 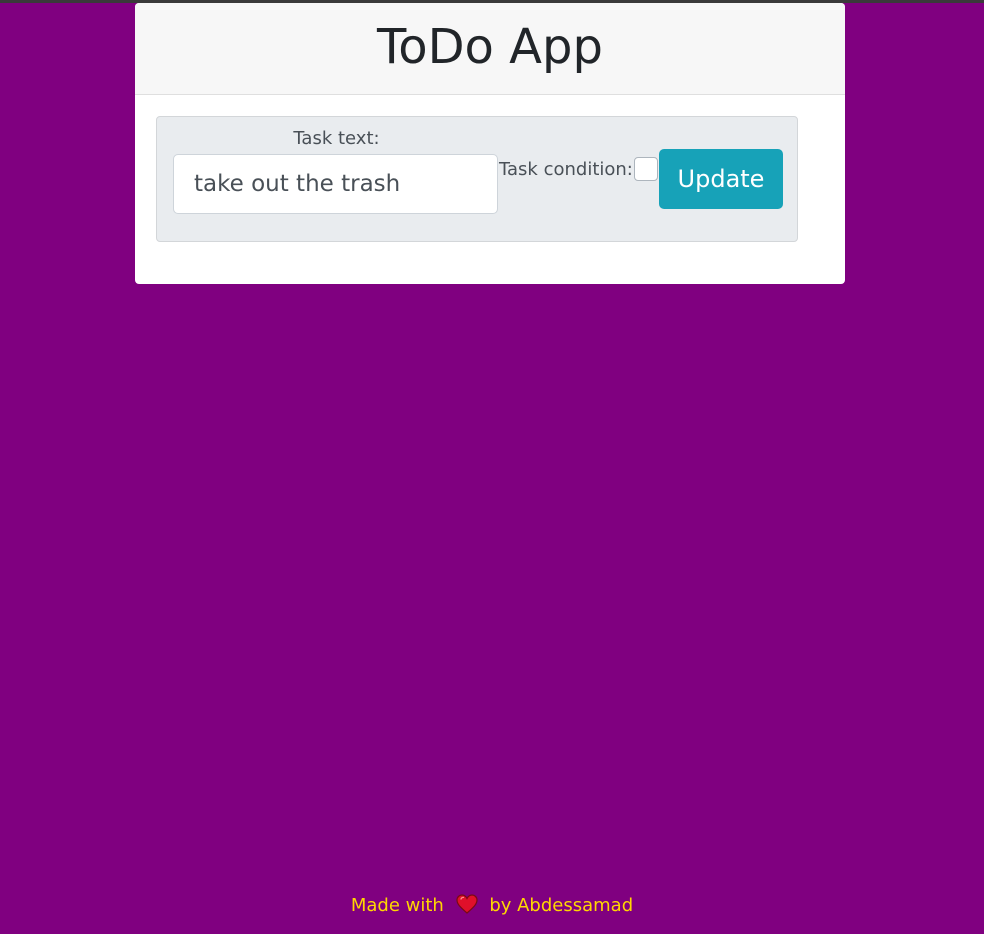 I want to click on footer: Made with by Abdessamad, so click(x=492, y=907).